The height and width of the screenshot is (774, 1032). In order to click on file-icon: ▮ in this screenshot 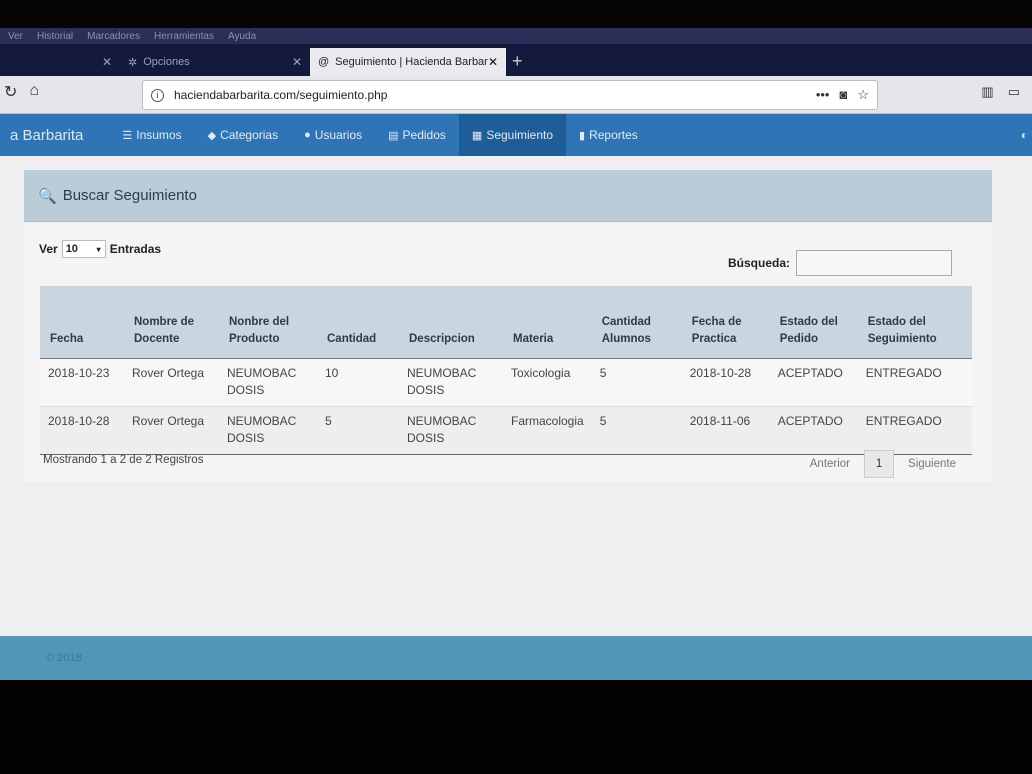, I will do `click(582, 135)`.